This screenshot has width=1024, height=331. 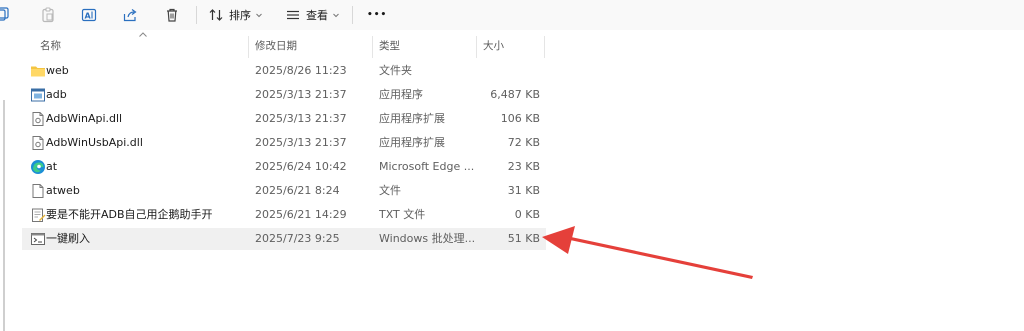 I want to click on annotation-arrow, so click(x=647, y=252).